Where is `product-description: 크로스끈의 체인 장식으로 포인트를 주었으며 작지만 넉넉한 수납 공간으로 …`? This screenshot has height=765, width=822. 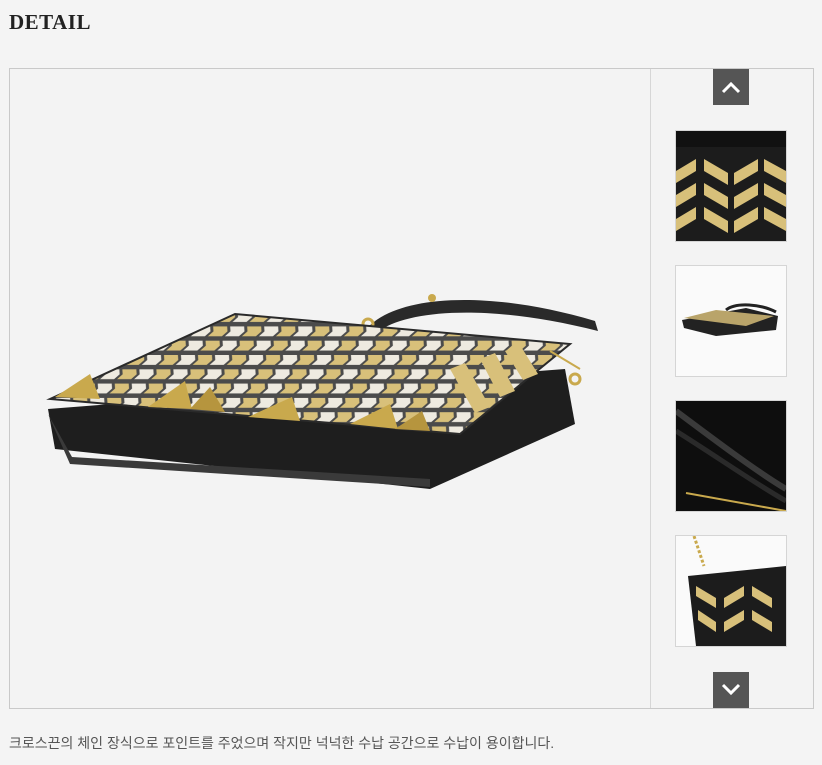 product-description: 크로스끈의 체인 장식으로 포인트를 주었으며 작지만 넉넉한 수납 공간으로 … is located at coordinates (282, 743).